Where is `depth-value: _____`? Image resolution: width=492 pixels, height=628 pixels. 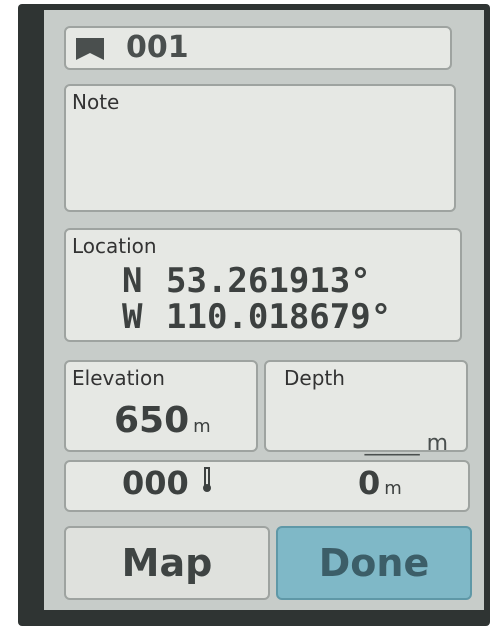
depth-value: _____ is located at coordinates (392, 443).